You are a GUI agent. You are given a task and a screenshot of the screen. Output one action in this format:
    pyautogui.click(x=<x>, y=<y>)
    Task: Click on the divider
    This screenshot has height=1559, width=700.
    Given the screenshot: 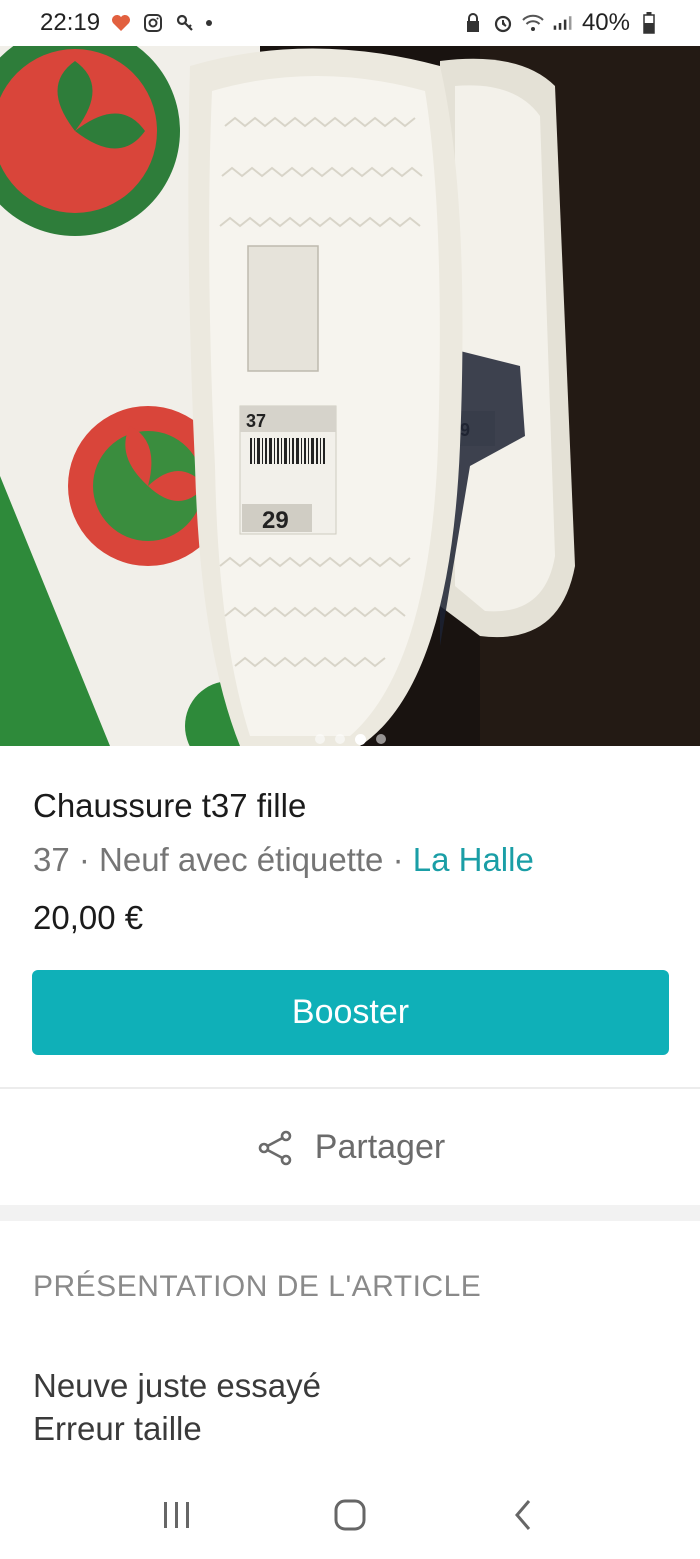 What is the action you would take?
    pyautogui.click(x=350, y=1088)
    